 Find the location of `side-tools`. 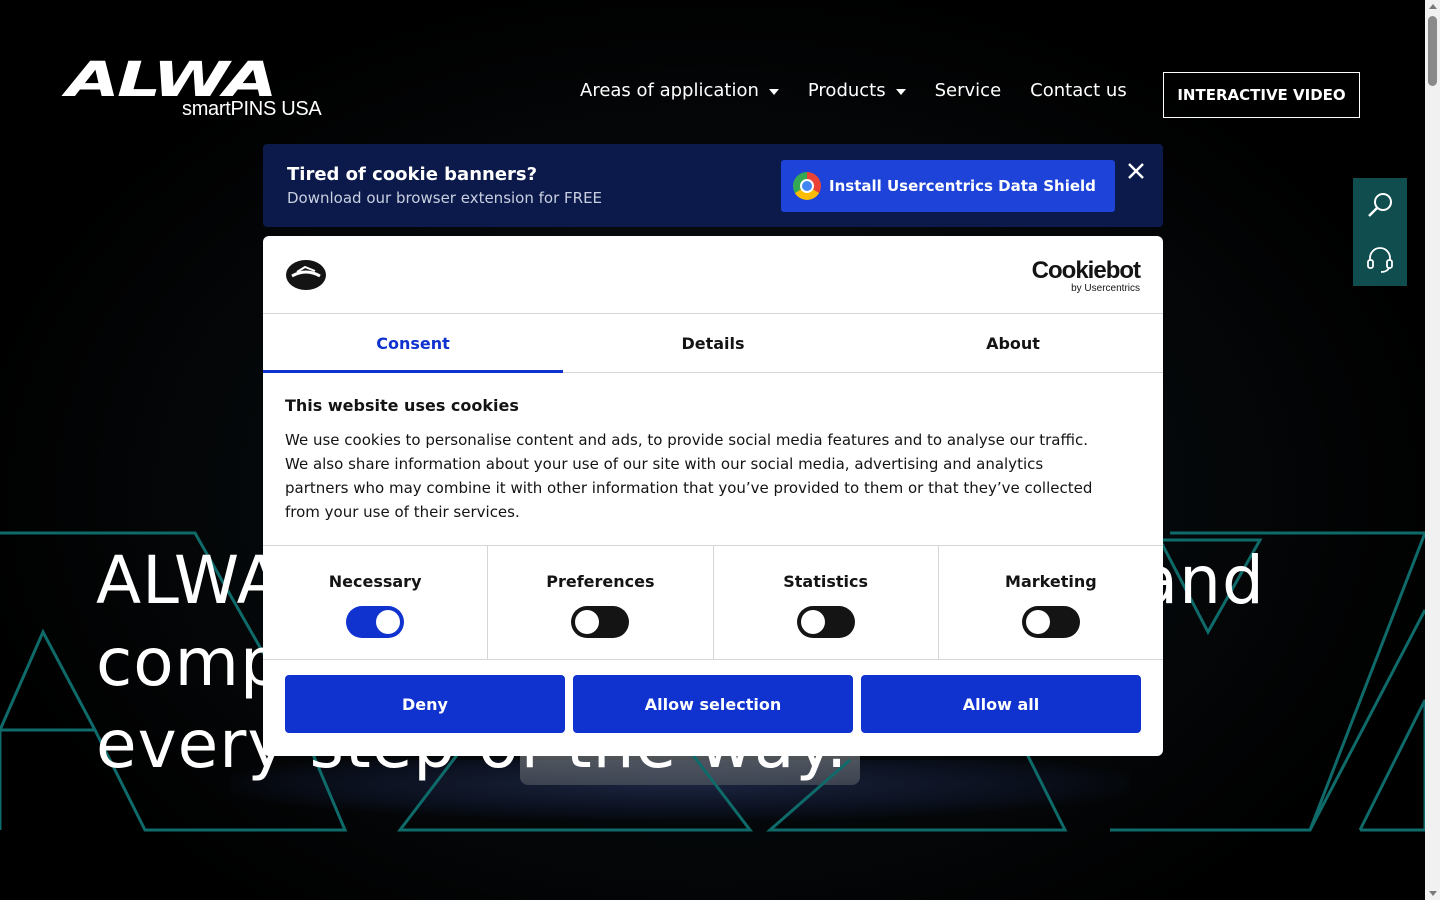

side-tools is located at coordinates (1380, 232).